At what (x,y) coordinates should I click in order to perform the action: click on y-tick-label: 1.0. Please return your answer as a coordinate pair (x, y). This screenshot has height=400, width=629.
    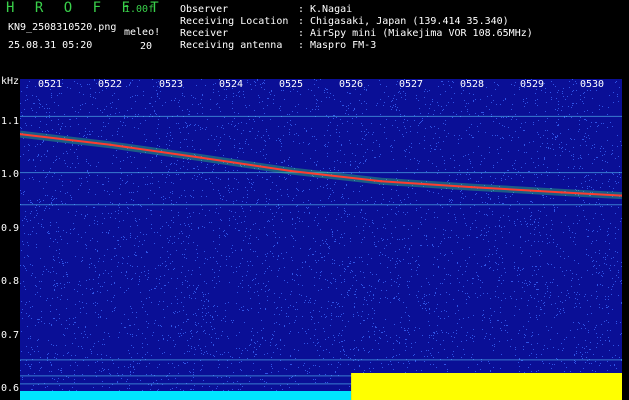
    Looking at the image, I should click on (10, 174).